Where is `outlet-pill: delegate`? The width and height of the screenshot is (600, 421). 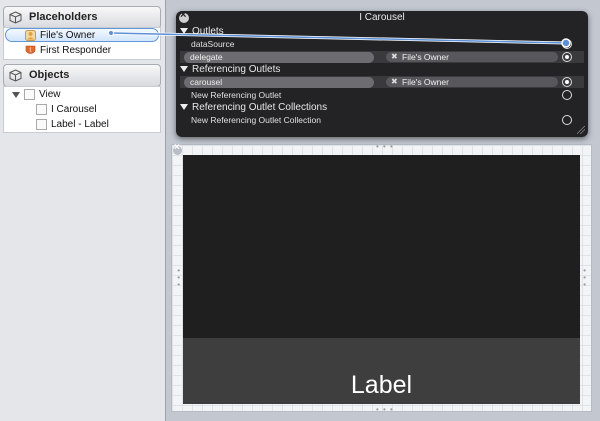 outlet-pill: delegate is located at coordinates (279, 57).